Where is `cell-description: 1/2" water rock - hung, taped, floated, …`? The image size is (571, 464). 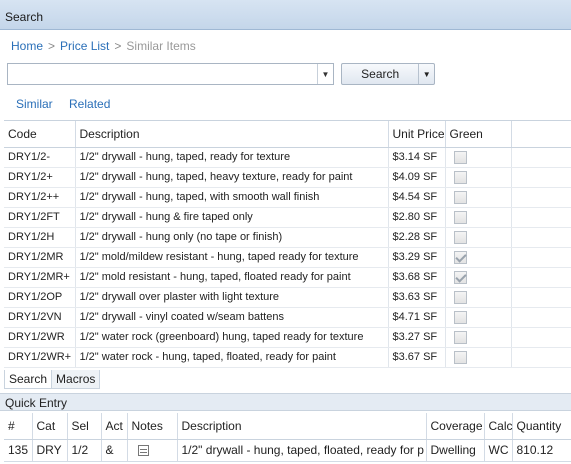 cell-description: 1/2" water rock - hung, taped, floated, … is located at coordinates (232, 357).